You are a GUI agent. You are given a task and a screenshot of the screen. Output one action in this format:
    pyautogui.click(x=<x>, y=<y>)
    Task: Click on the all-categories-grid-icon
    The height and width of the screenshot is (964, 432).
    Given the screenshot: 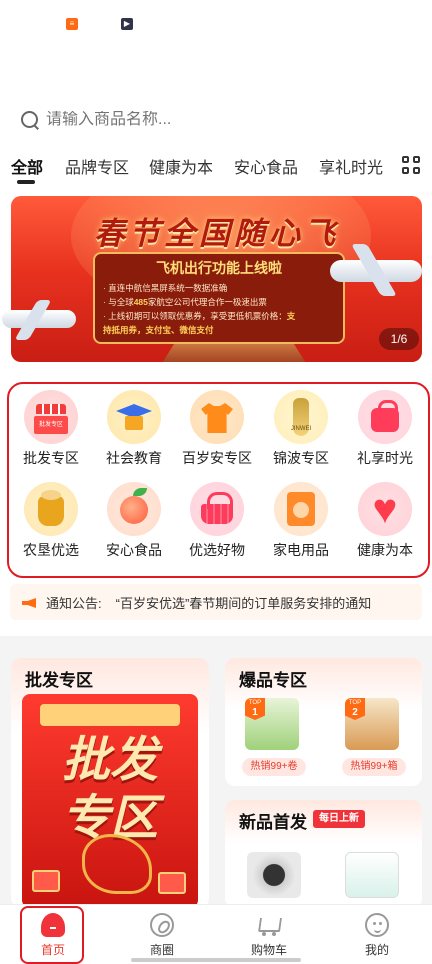 What is the action you would take?
    pyautogui.click(x=411, y=165)
    